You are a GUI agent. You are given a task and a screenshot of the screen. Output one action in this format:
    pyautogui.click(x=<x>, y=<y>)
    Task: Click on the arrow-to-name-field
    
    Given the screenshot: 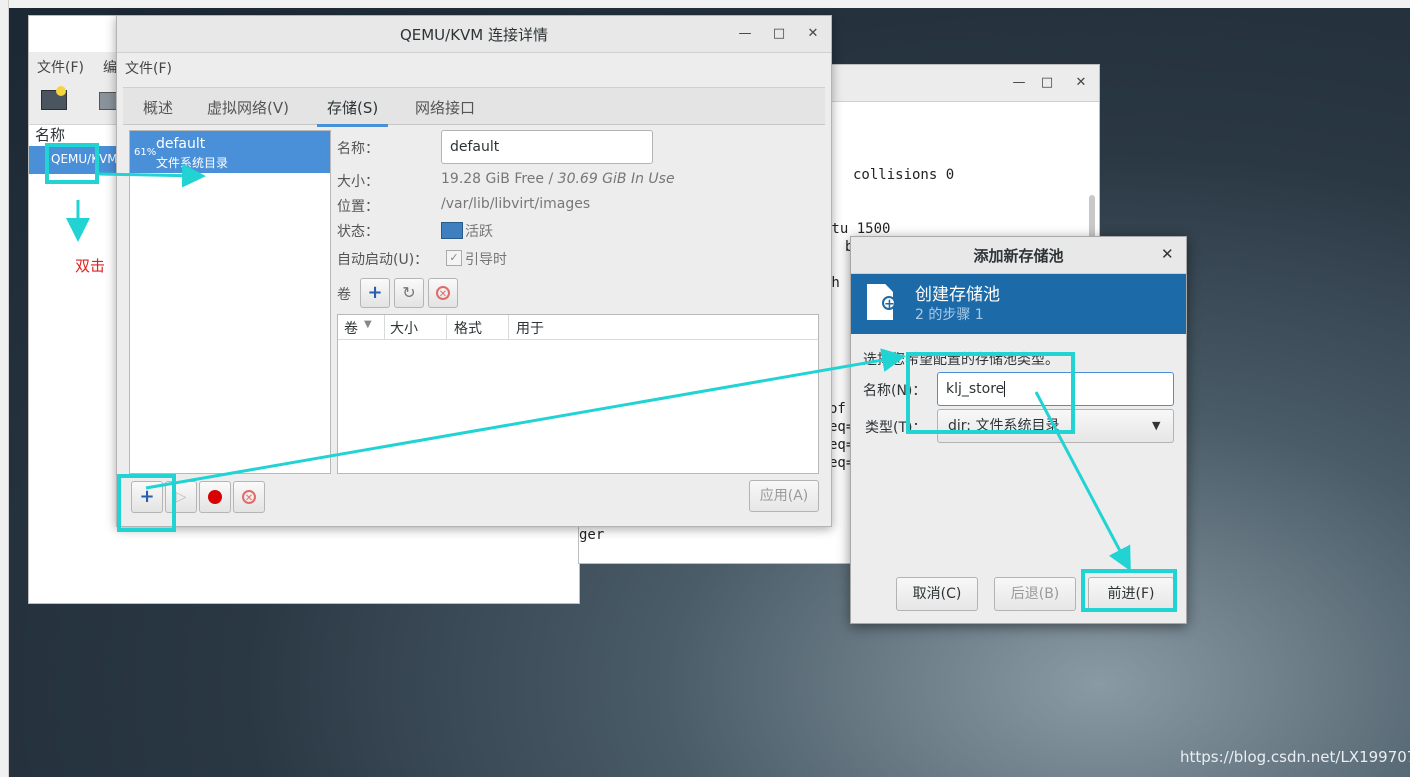 What is the action you would take?
    pyautogui.click(x=525, y=419)
    